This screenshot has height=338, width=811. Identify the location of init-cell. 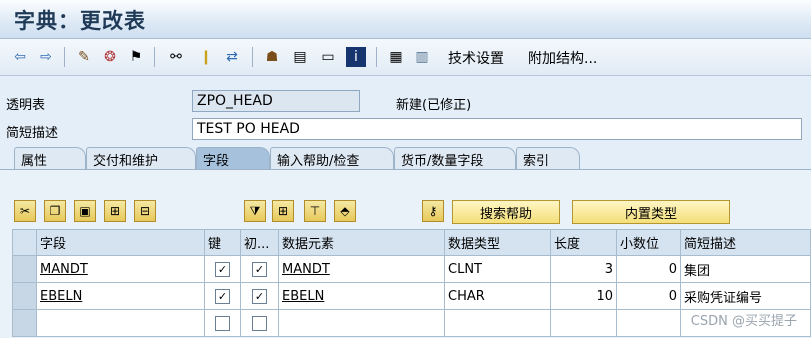
(259, 323).